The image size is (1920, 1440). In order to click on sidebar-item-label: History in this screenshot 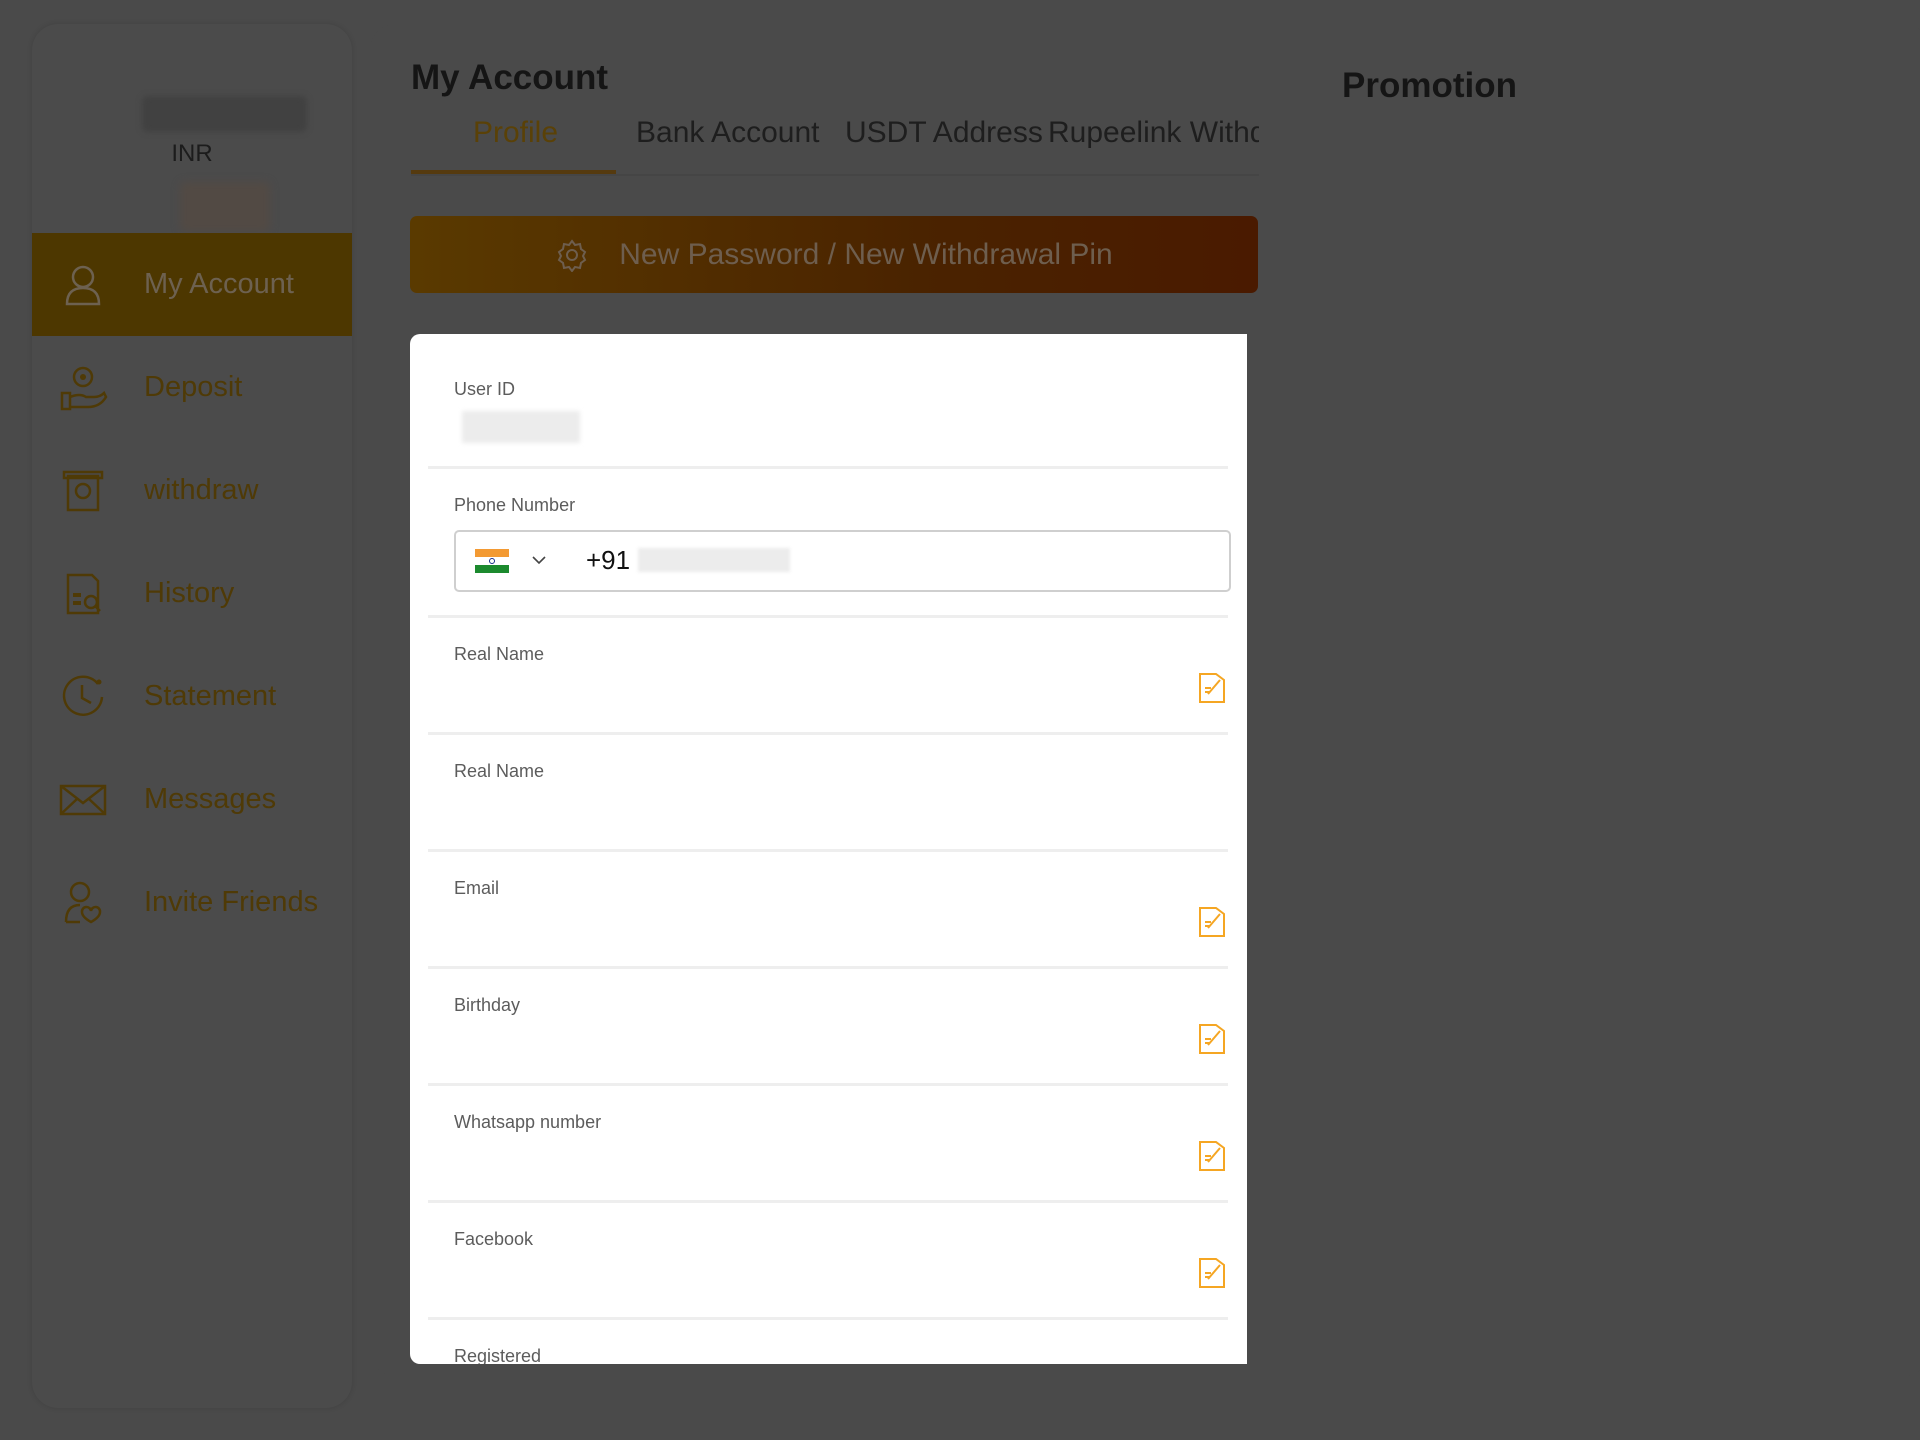, I will do `click(189, 593)`.